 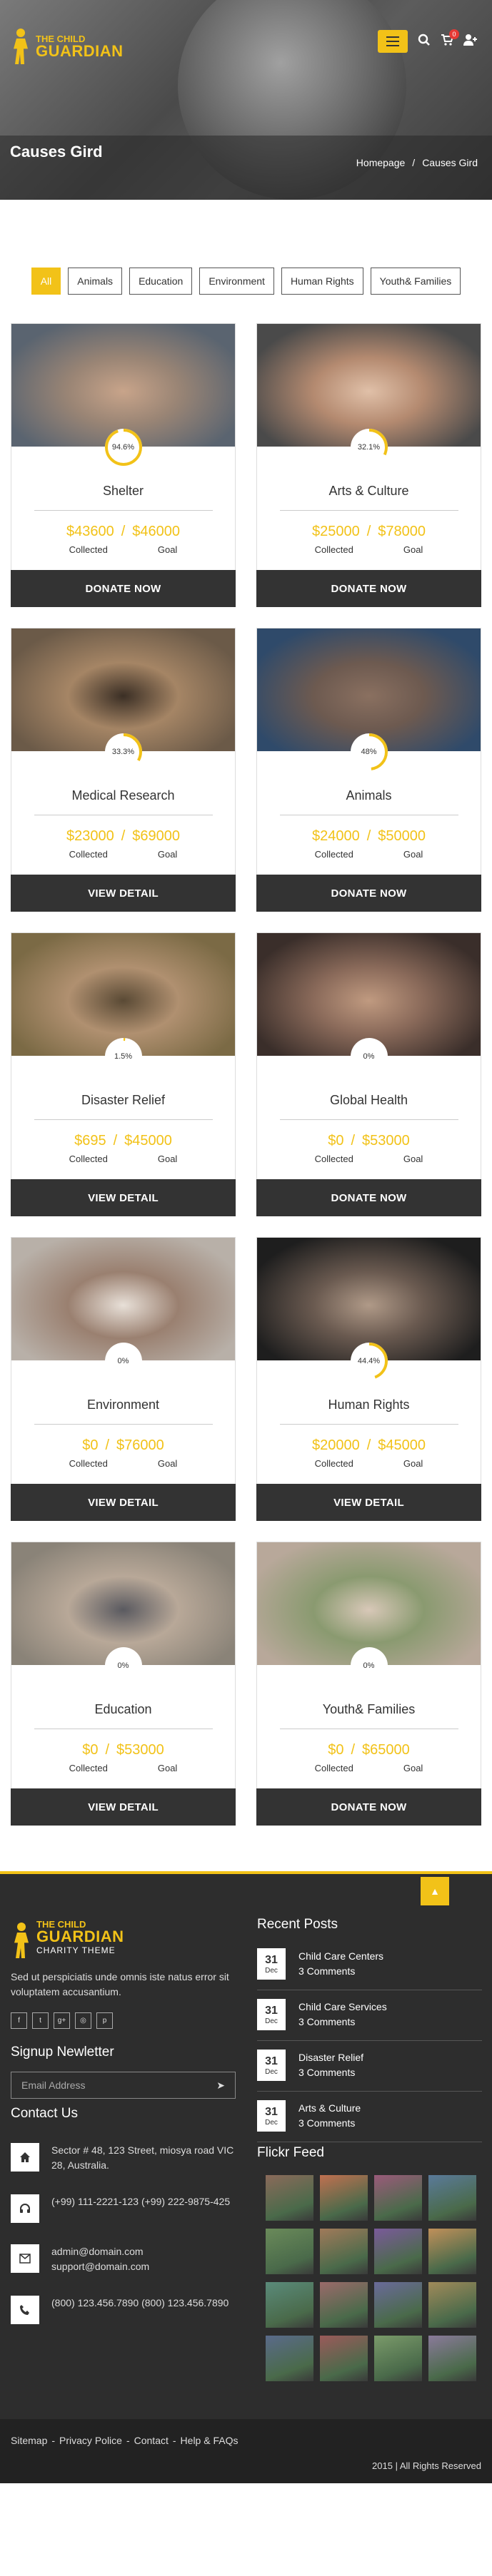 I want to click on goal-amount: $53000, so click(x=140, y=1750).